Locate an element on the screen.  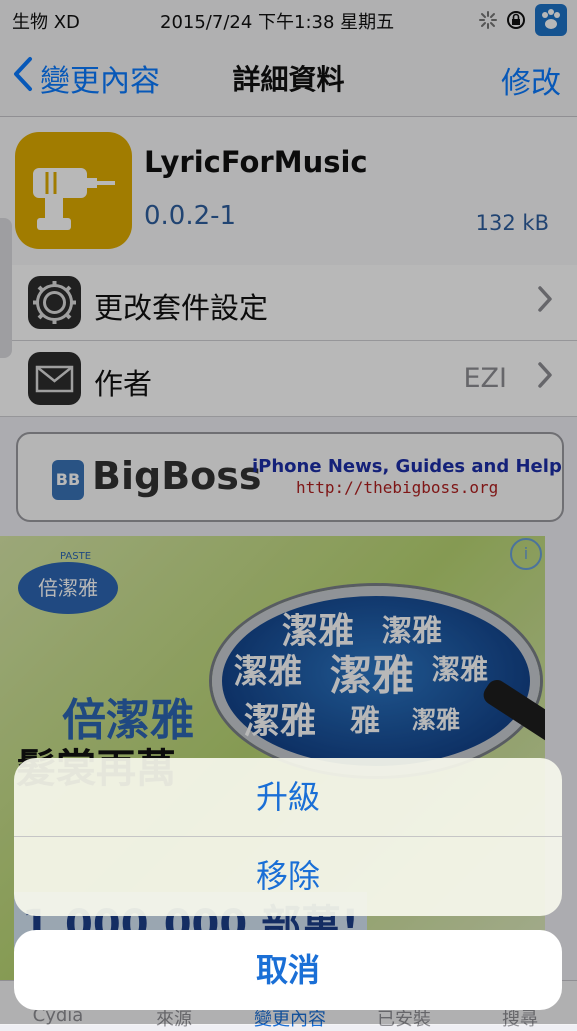
cancel-button: 取消 is located at coordinates (288, 970).